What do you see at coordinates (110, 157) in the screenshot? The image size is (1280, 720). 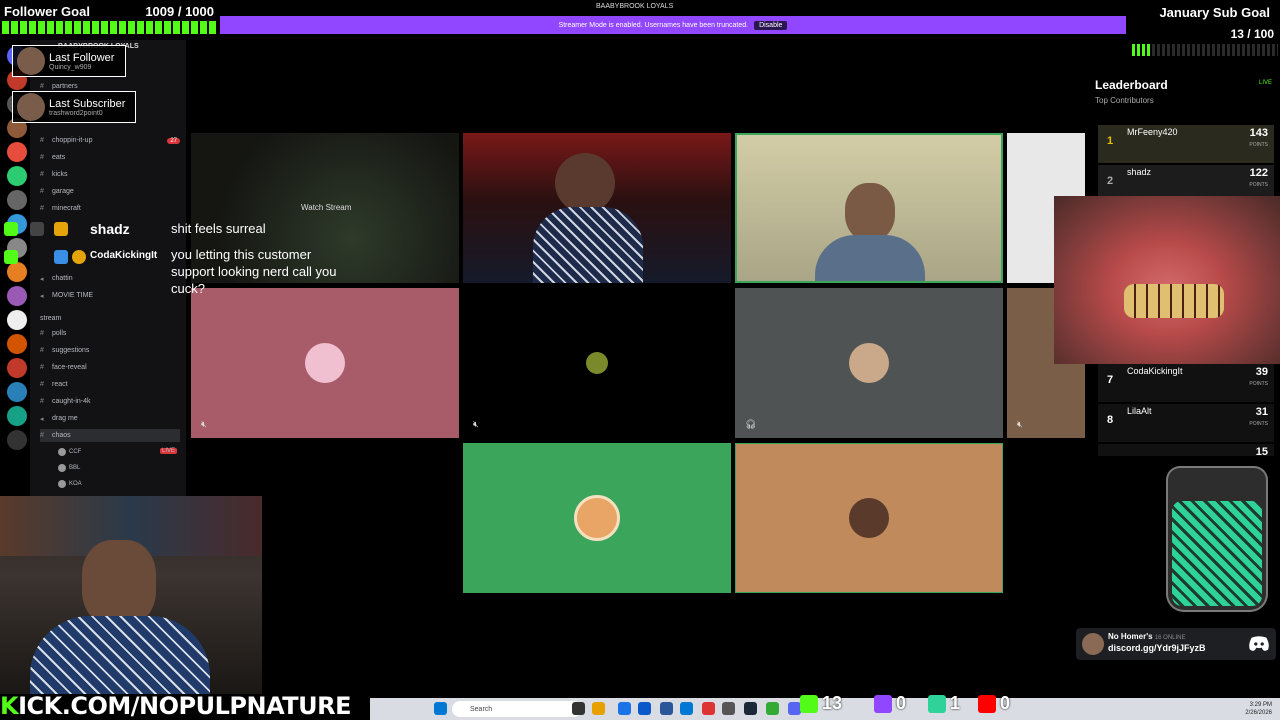 I see `channel-item: # eats` at bounding box center [110, 157].